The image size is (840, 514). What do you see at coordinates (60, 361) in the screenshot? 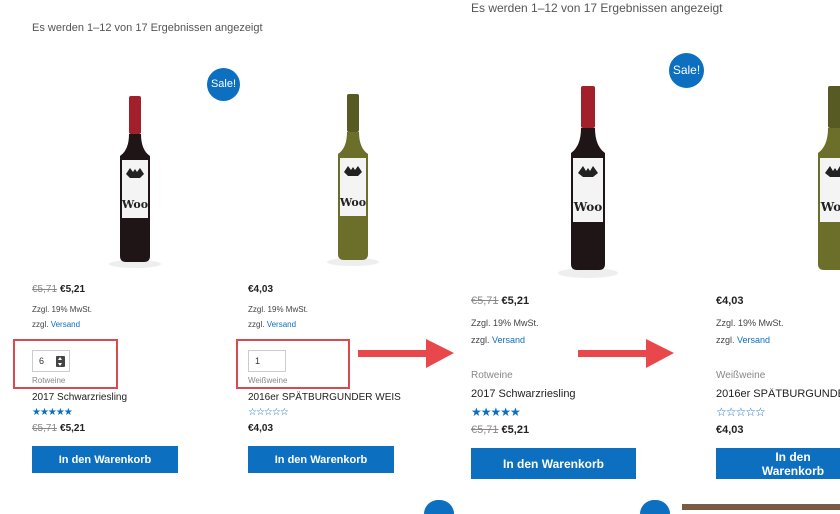
I see `spin-button-icon` at bounding box center [60, 361].